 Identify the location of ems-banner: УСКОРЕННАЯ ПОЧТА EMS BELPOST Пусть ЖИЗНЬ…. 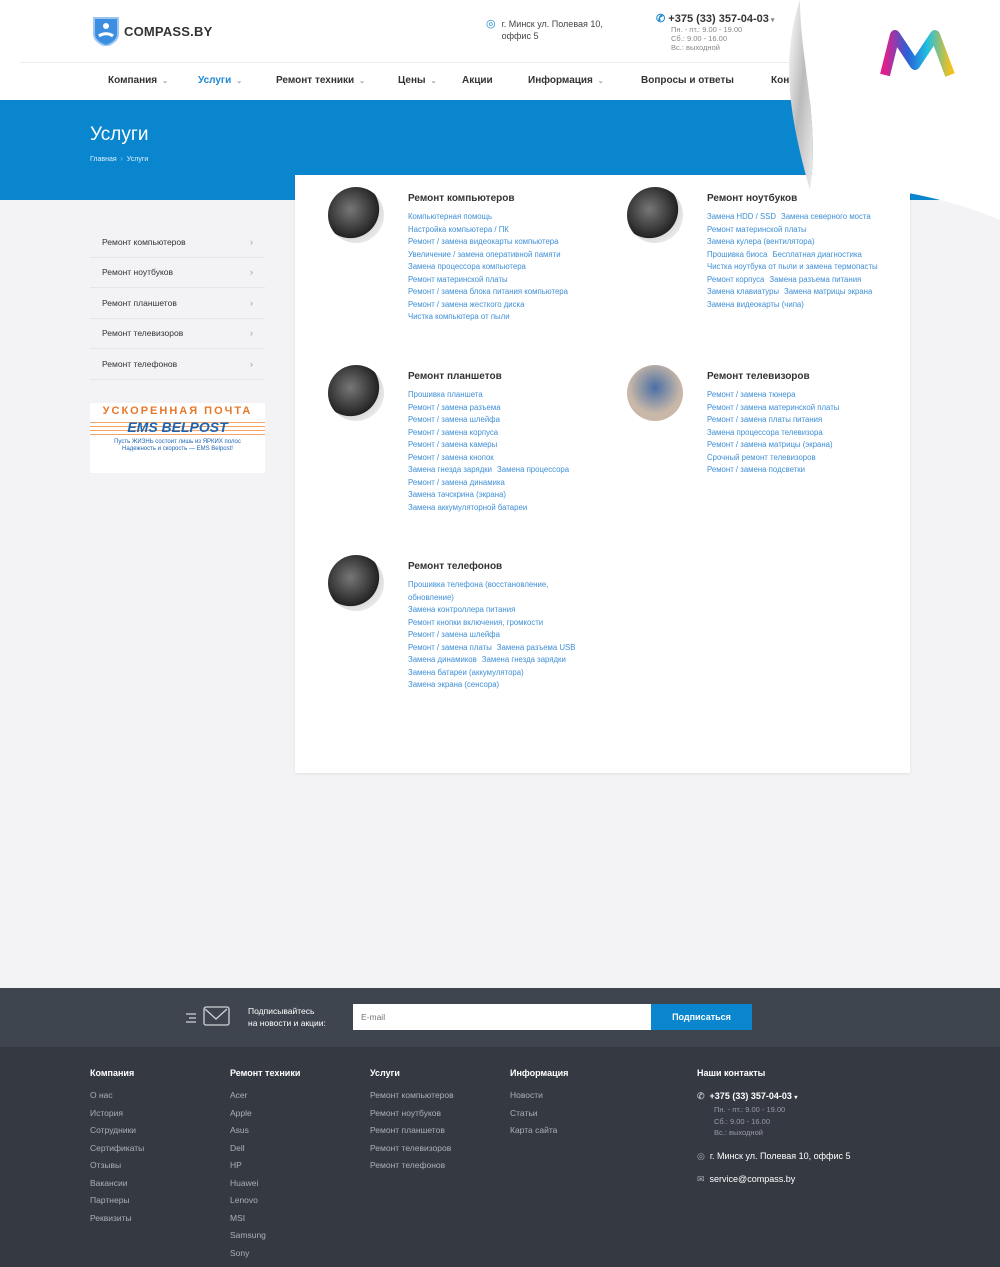
(177, 438).